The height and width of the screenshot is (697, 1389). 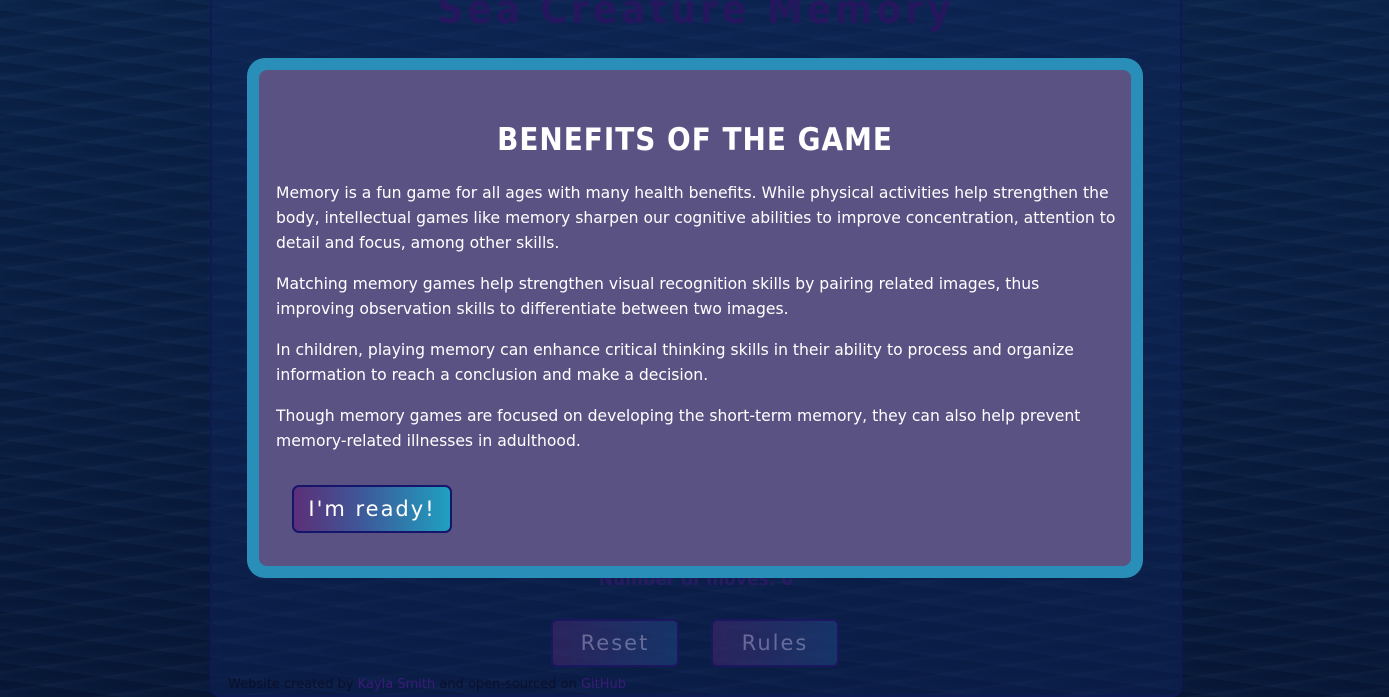 What do you see at coordinates (397, 684) in the screenshot?
I see `author-link: Kayla Smith` at bounding box center [397, 684].